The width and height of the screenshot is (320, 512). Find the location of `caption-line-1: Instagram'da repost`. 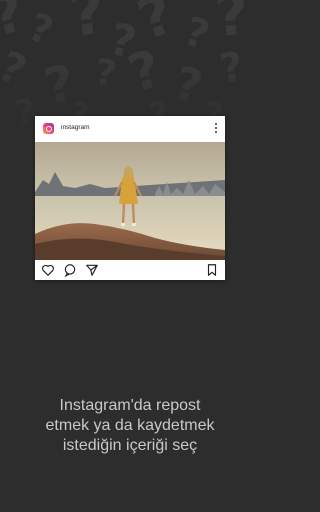

caption-line-1: Instagram'da repost is located at coordinates (130, 405).